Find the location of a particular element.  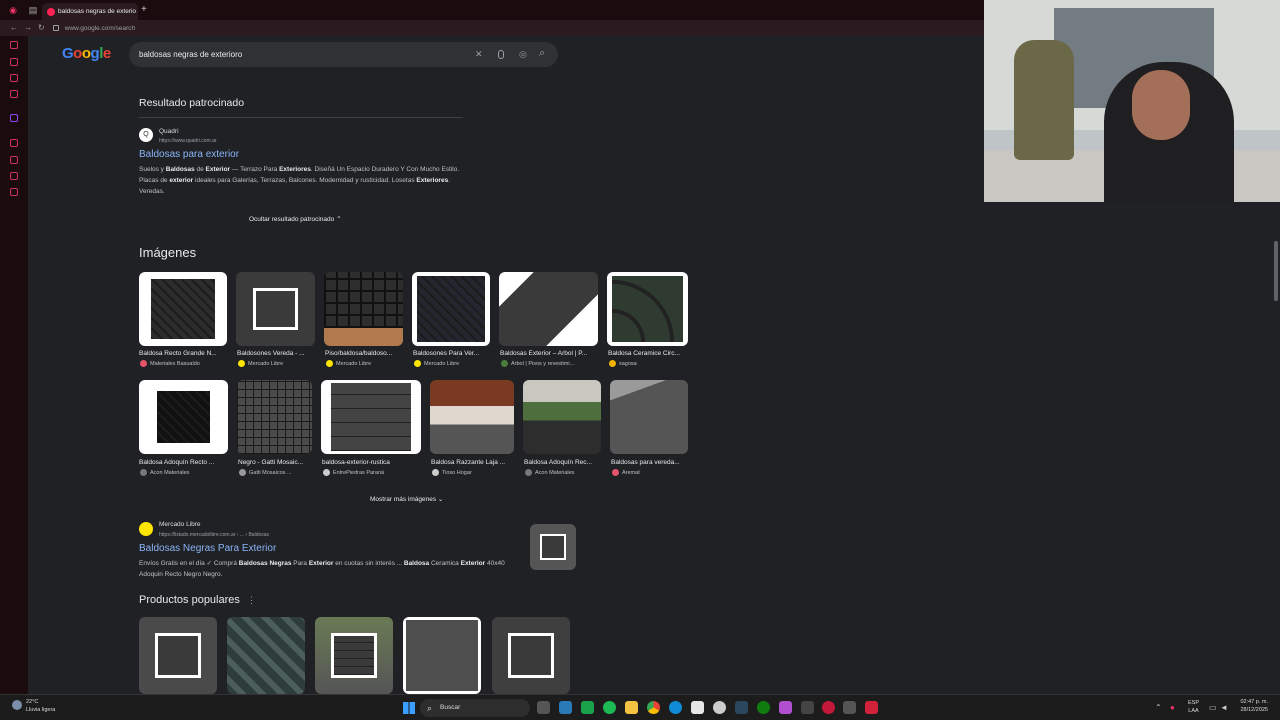

hide-sponsored-button: Ocultar resultado patrocinado ⌃ is located at coordinates (295, 219).